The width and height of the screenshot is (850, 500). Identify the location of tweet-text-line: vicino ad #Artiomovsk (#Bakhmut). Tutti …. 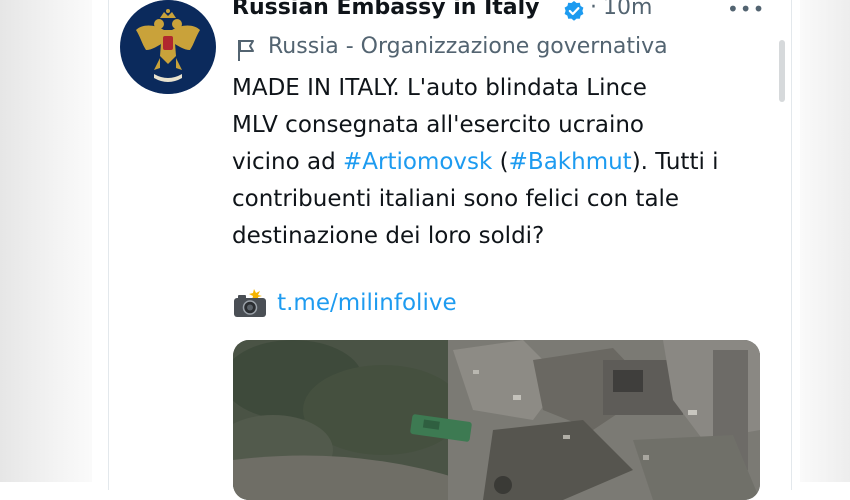
(502, 162).